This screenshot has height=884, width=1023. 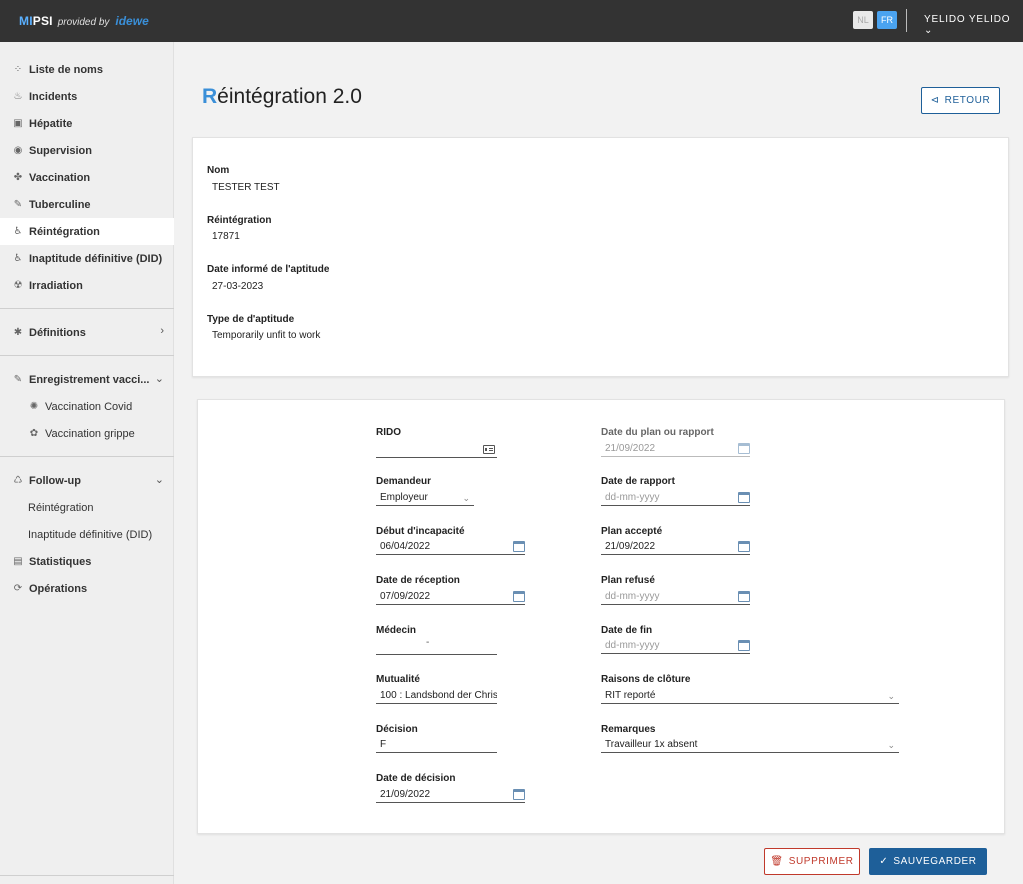 I want to click on medecin-field: -, so click(x=436, y=647).